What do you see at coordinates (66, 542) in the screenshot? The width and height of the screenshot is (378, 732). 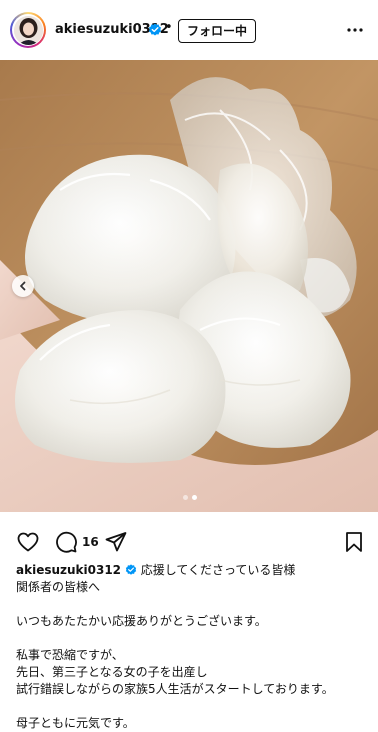 I see `comment-icon` at bounding box center [66, 542].